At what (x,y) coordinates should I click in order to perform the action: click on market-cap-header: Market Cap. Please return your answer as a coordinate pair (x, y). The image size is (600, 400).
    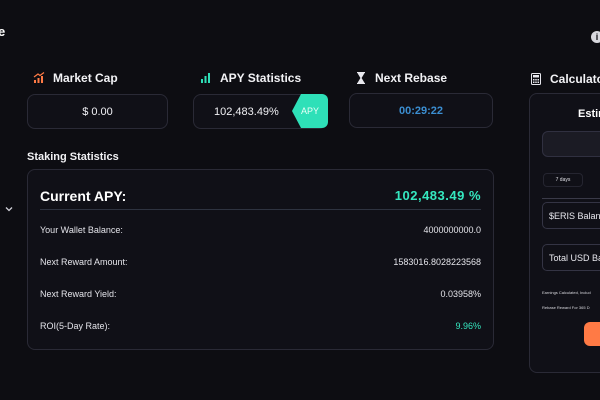
    Looking at the image, I should click on (75, 78).